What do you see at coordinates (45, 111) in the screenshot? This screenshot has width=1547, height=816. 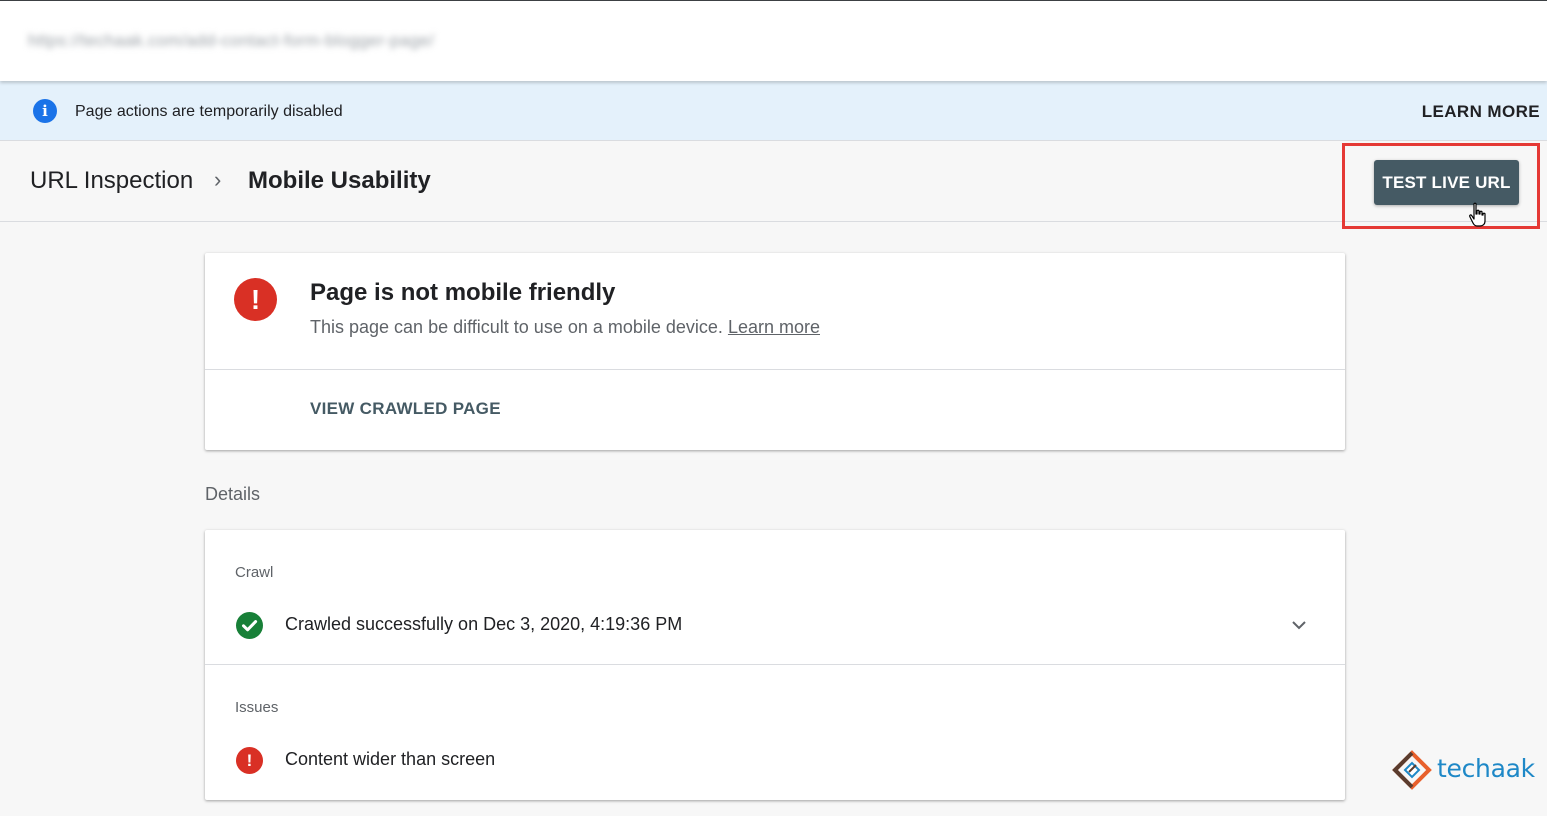 I see `info-icon: i` at bounding box center [45, 111].